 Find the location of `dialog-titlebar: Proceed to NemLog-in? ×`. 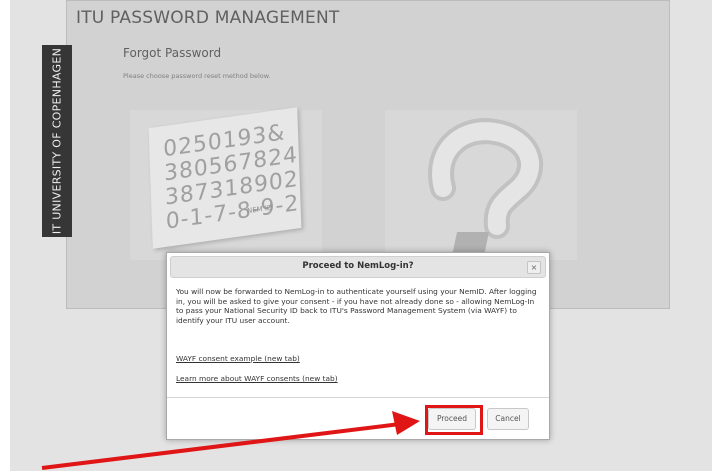

dialog-titlebar: Proceed to NemLog-in? × is located at coordinates (358, 267).